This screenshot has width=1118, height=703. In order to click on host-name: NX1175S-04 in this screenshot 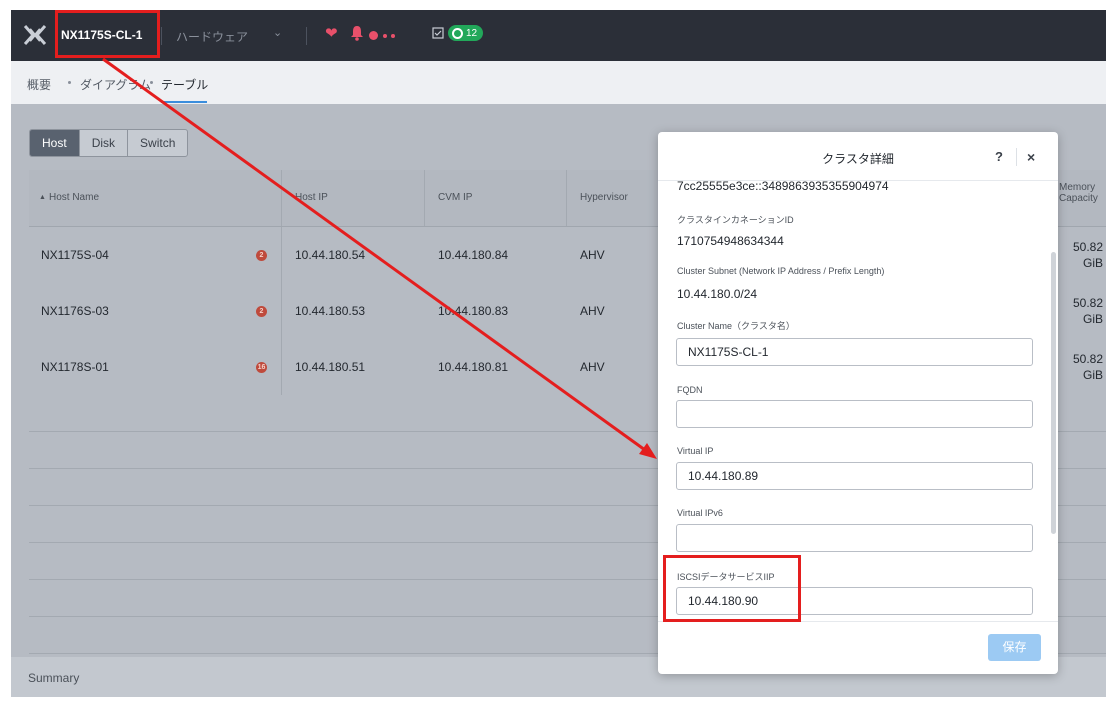, I will do `click(75, 255)`.